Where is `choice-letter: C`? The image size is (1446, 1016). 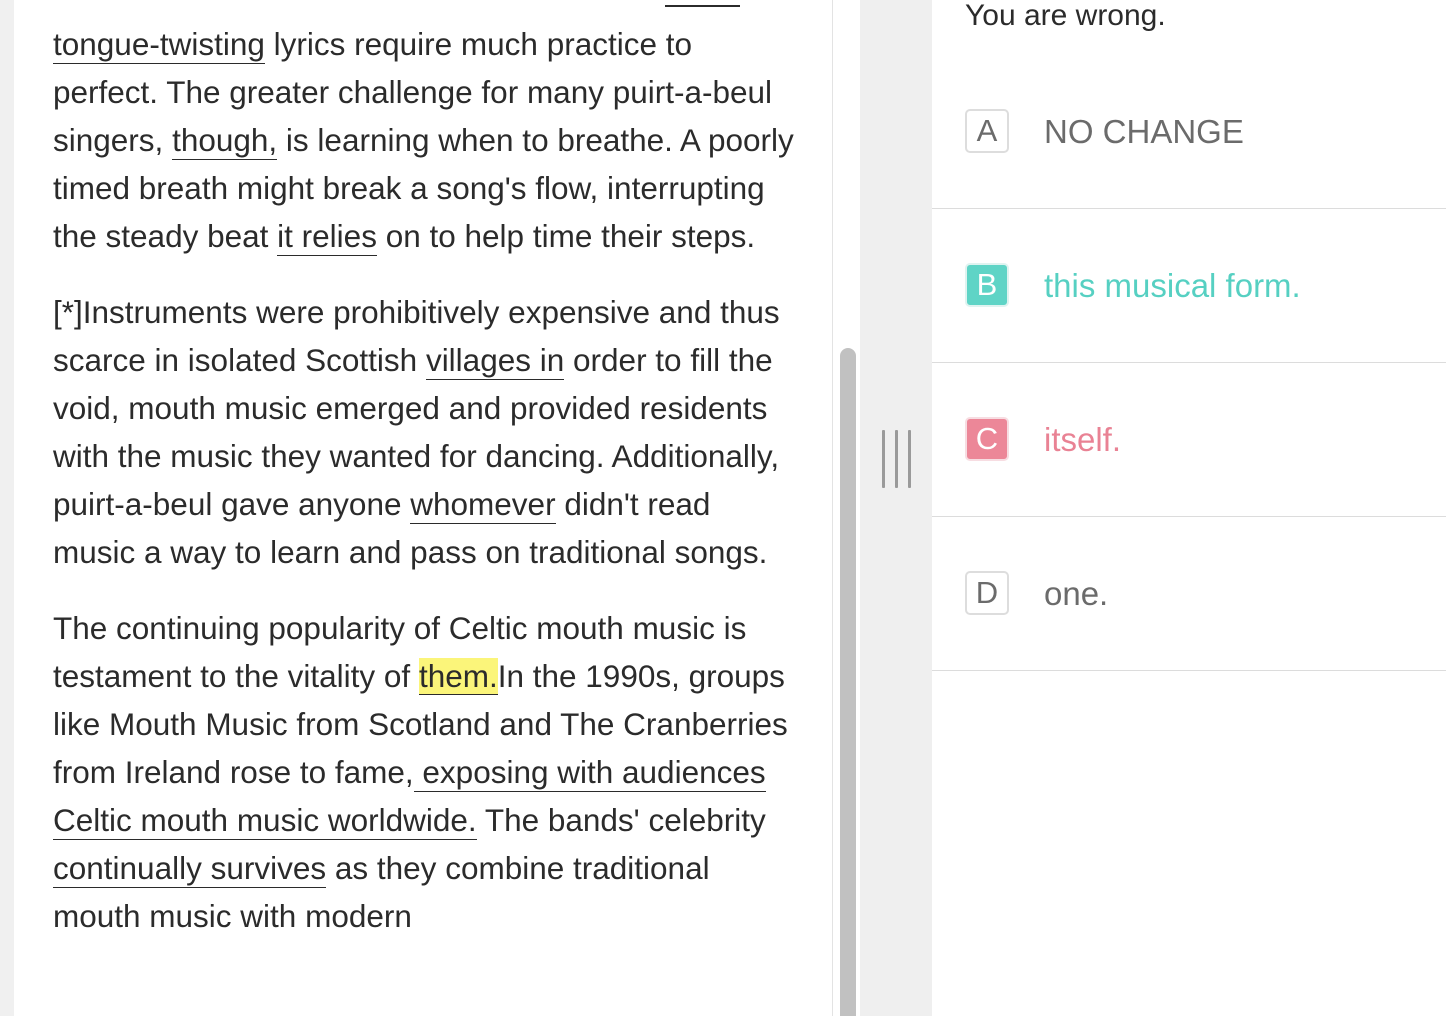
choice-letter: C is located at coordinates (987, 439).